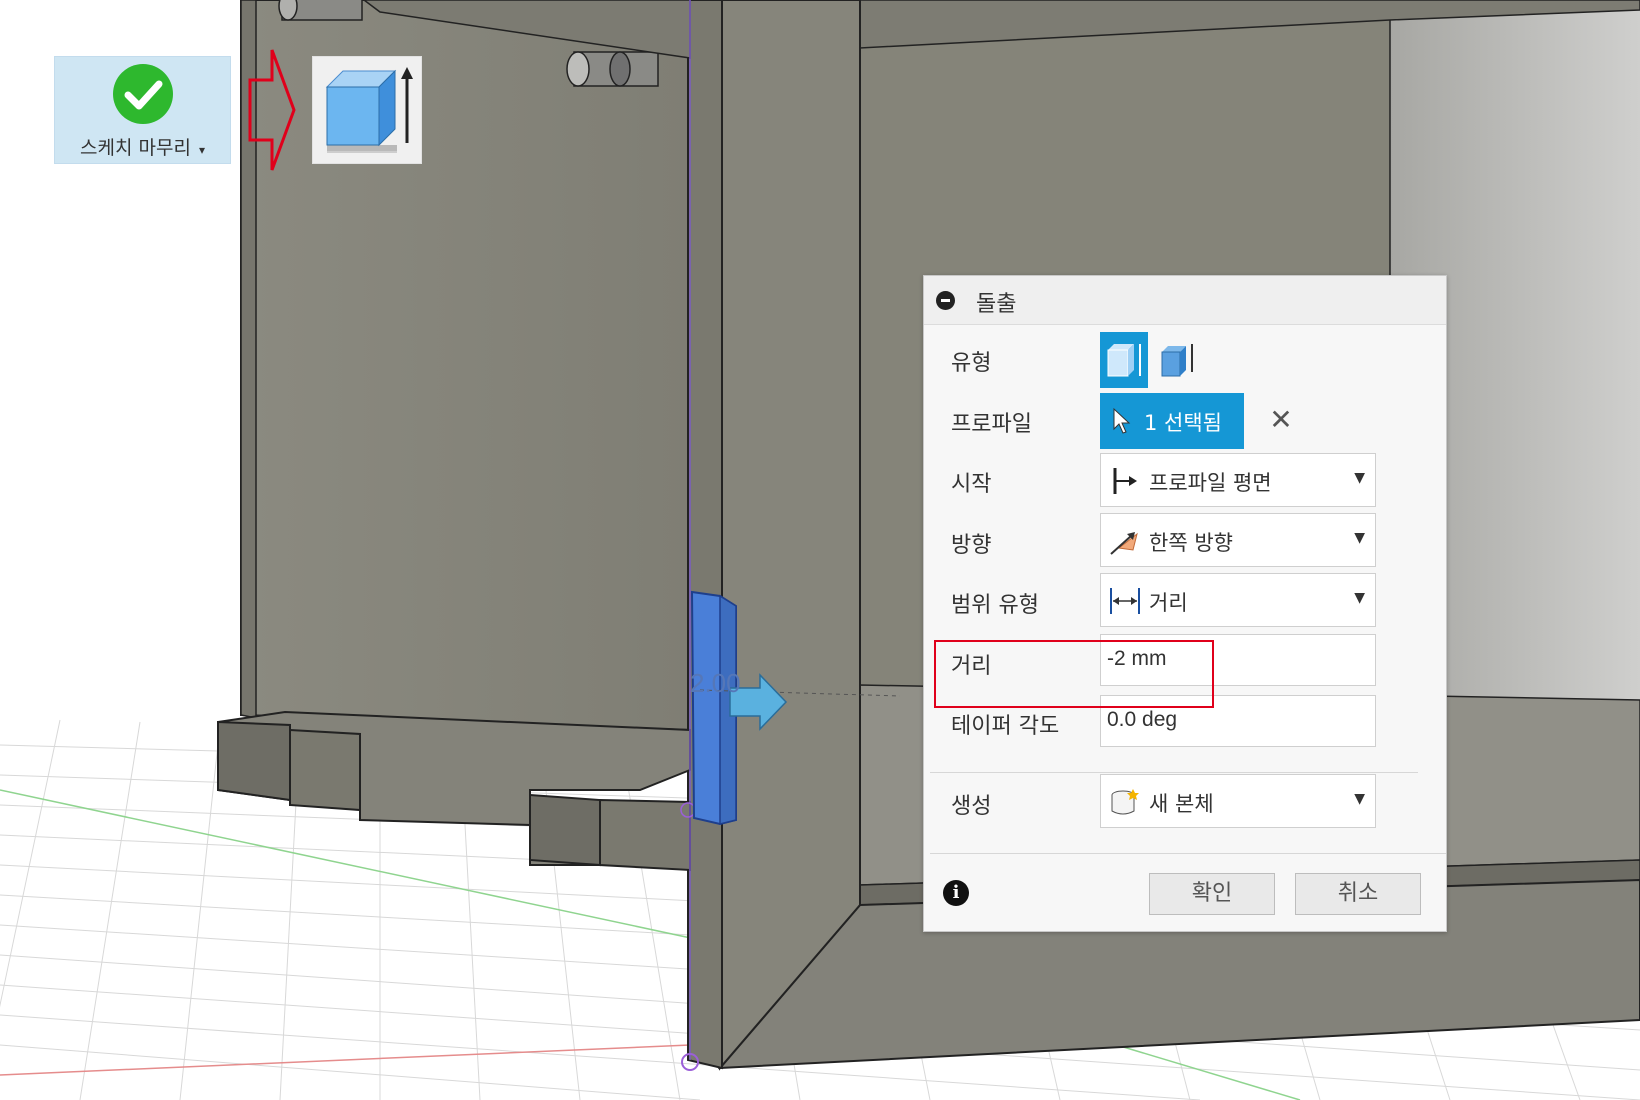  Describe the element at coordinates (1005, 726) in the screenshot. I see `taper-angle-label: 테이퍼 각도` at that location.